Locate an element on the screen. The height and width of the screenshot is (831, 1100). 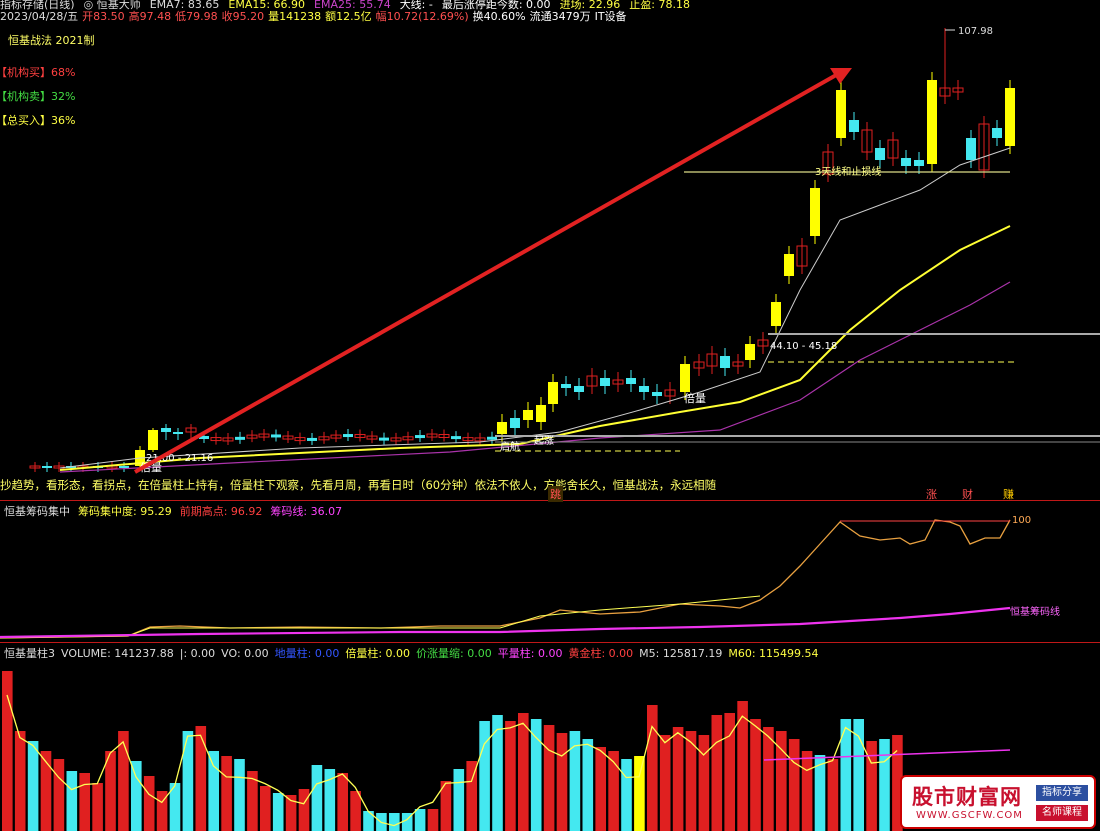
chip-line-label: 恒基筹码线 is located at coordinates (1035, 612).